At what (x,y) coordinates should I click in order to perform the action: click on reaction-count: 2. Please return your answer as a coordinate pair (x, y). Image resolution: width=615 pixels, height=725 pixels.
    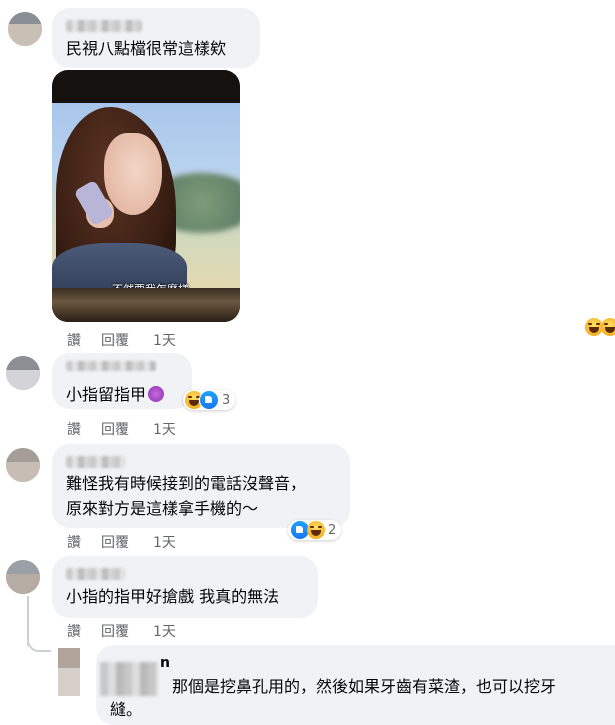
    Looking at the image, I should click on (332, 530).